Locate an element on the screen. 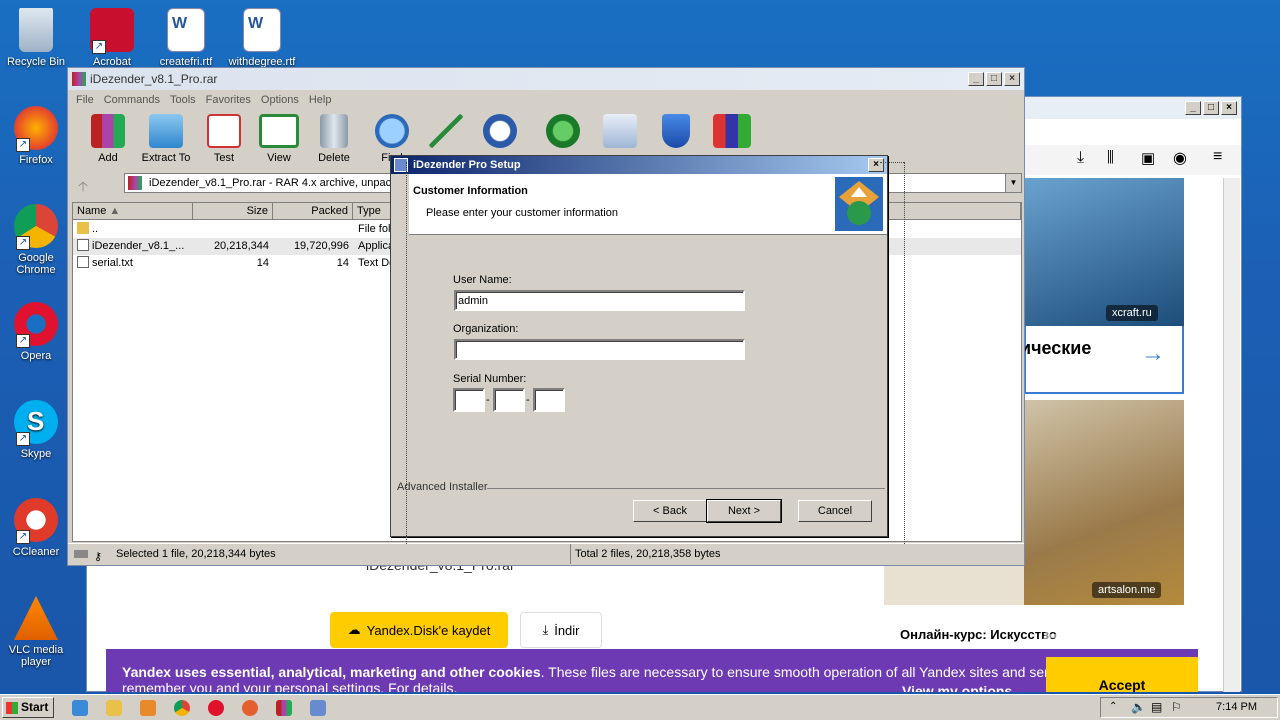  column-size: Size is located at coordinates (233, 211).